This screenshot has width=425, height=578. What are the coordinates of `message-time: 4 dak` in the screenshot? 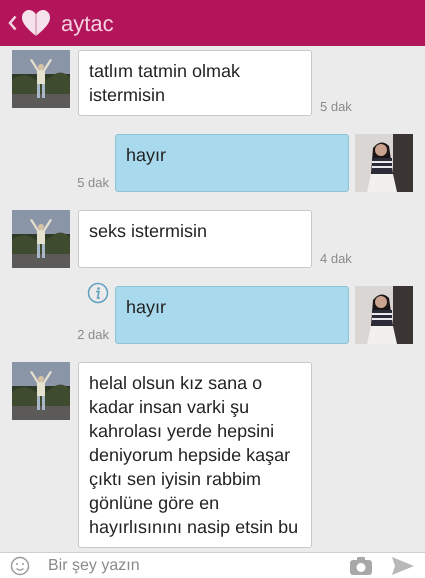 It's located at (336, 259).